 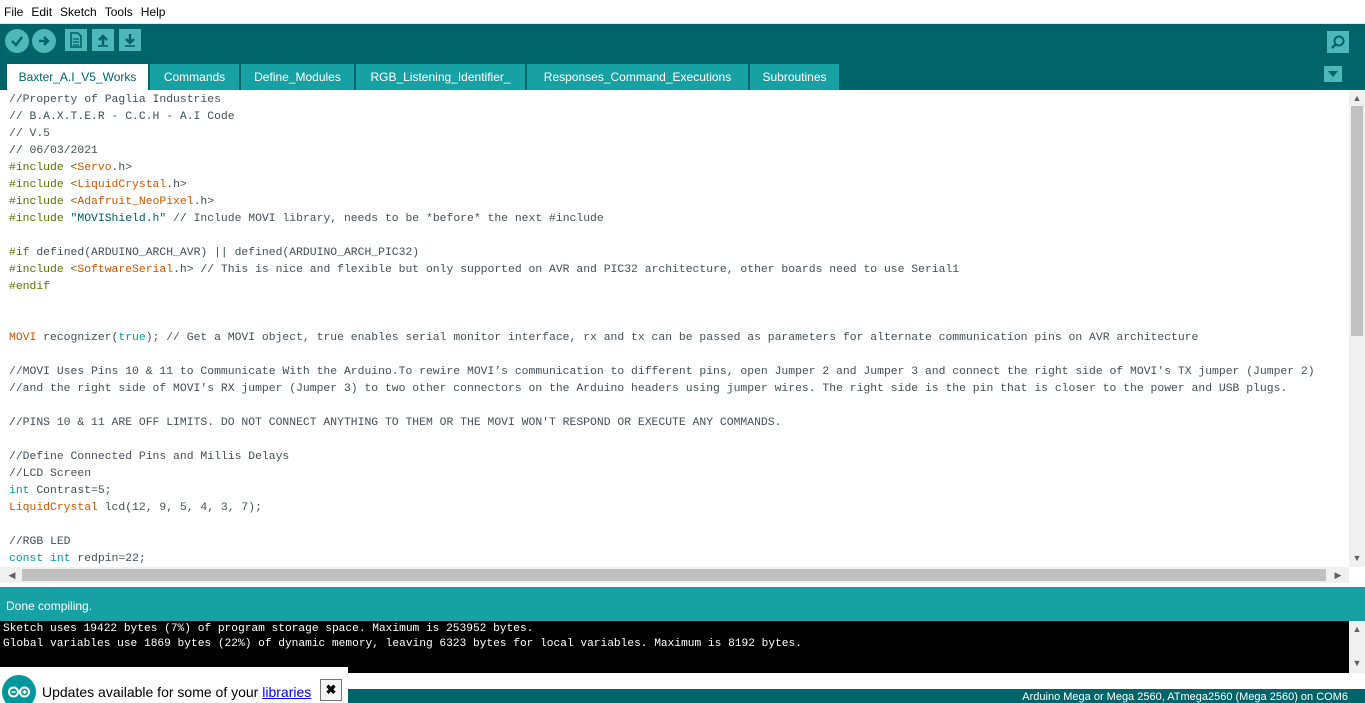 What do you see at coordinates (194, 77) in the screenshot?
I see `tab-commands: Commands` at bounding box center [194, 77].